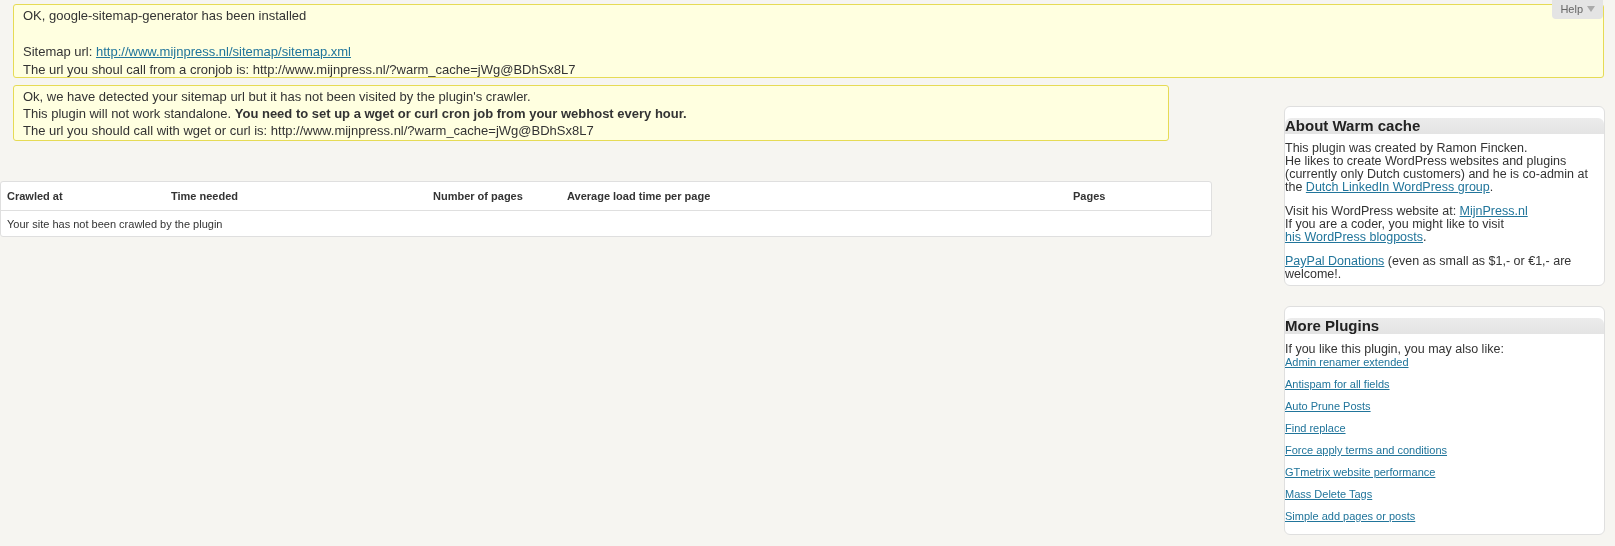  Describe the element at coordinates (1328, 406) in the screenshot. I see `plugin-link: Auto Prune Posts` at that location.